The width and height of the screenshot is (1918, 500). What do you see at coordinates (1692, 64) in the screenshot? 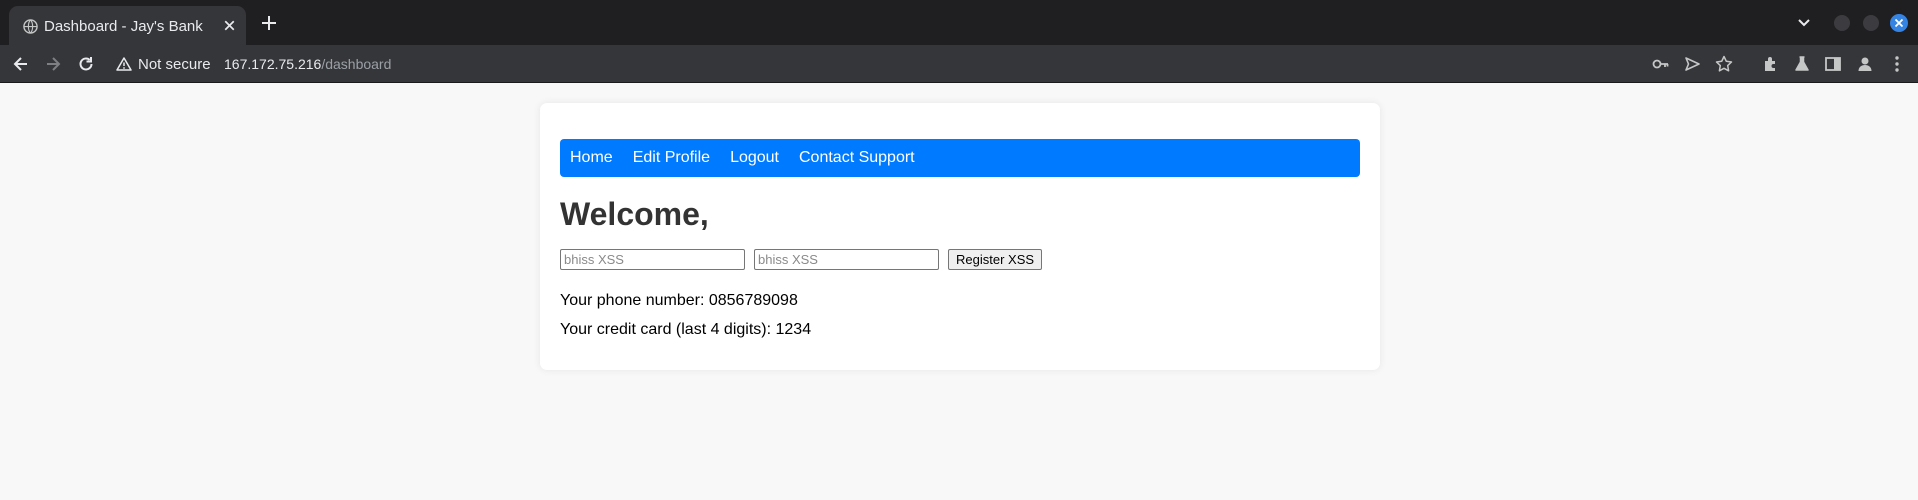
I see `send-icon` at bounding box center [1692, 64].